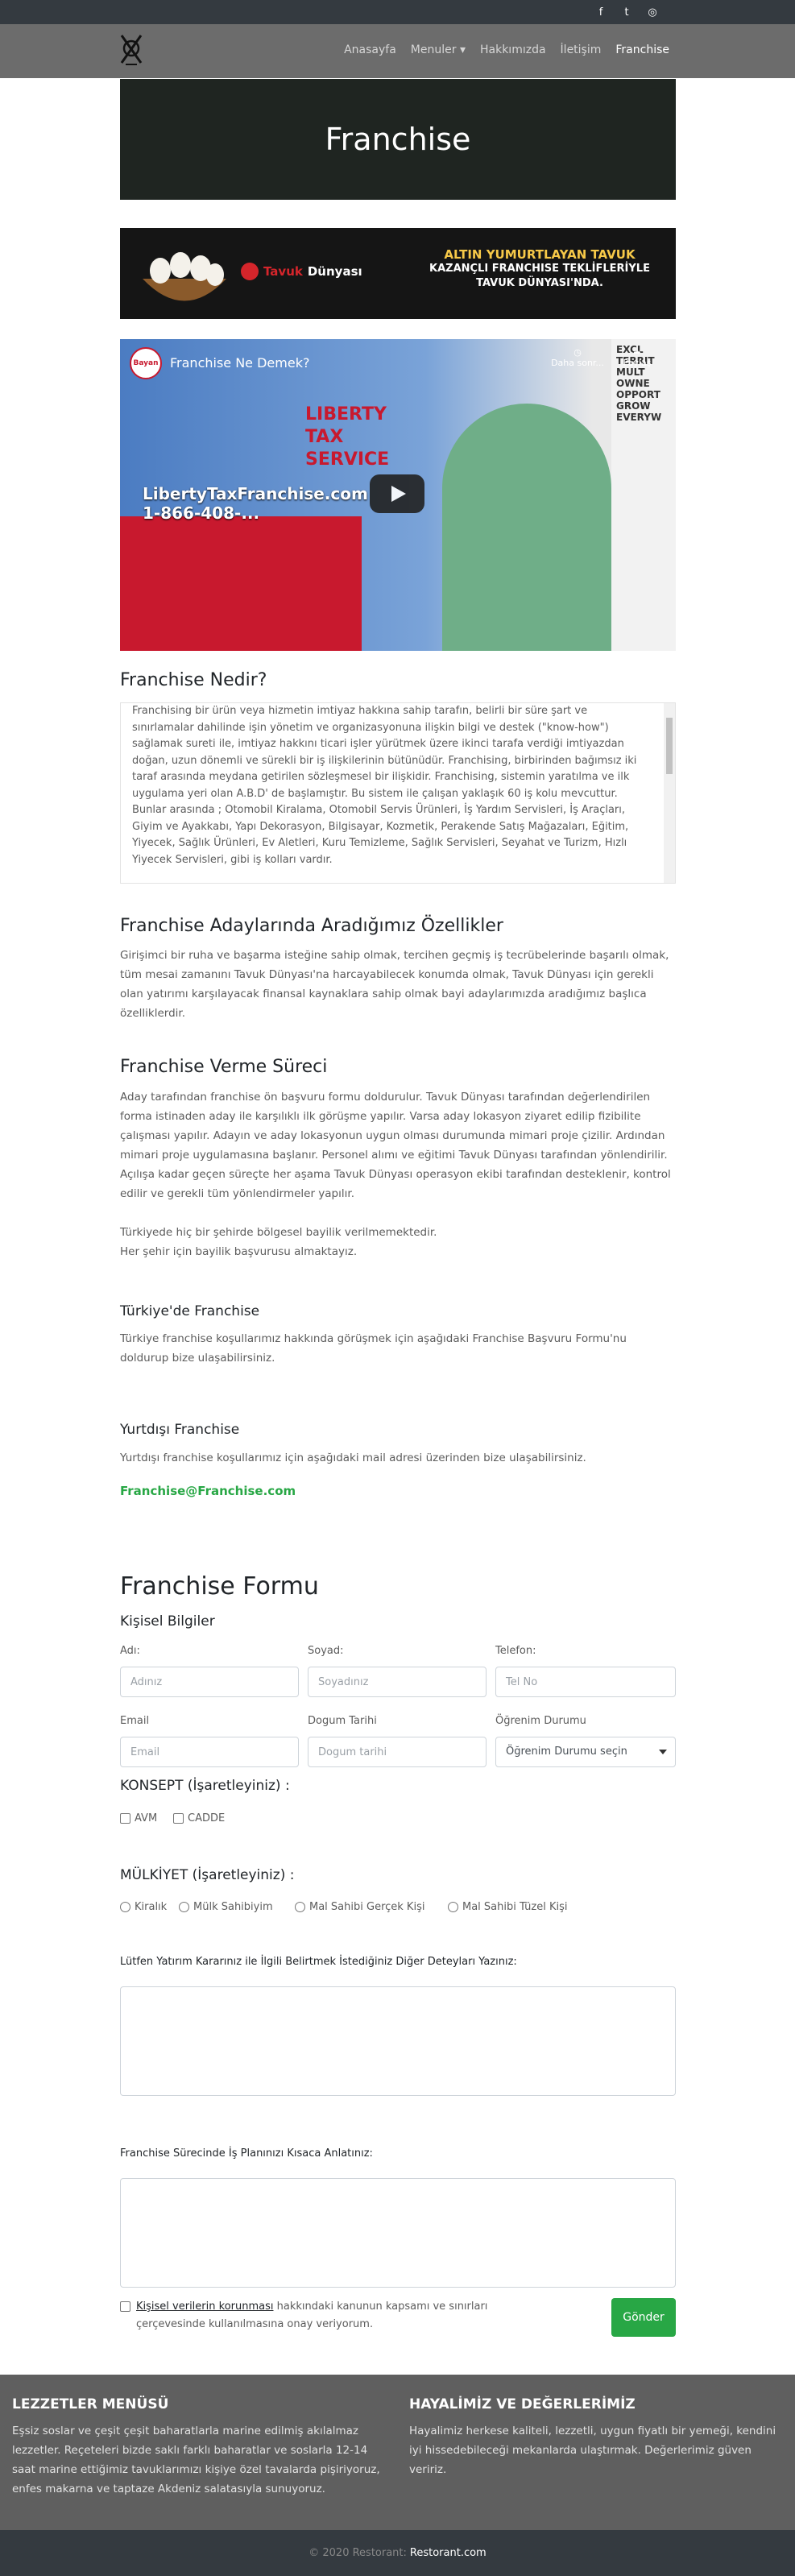  Describe the element at coordinates (342, 1721) in the screenshot. I see `dogum-label: Dogum Tarihi` at that location.